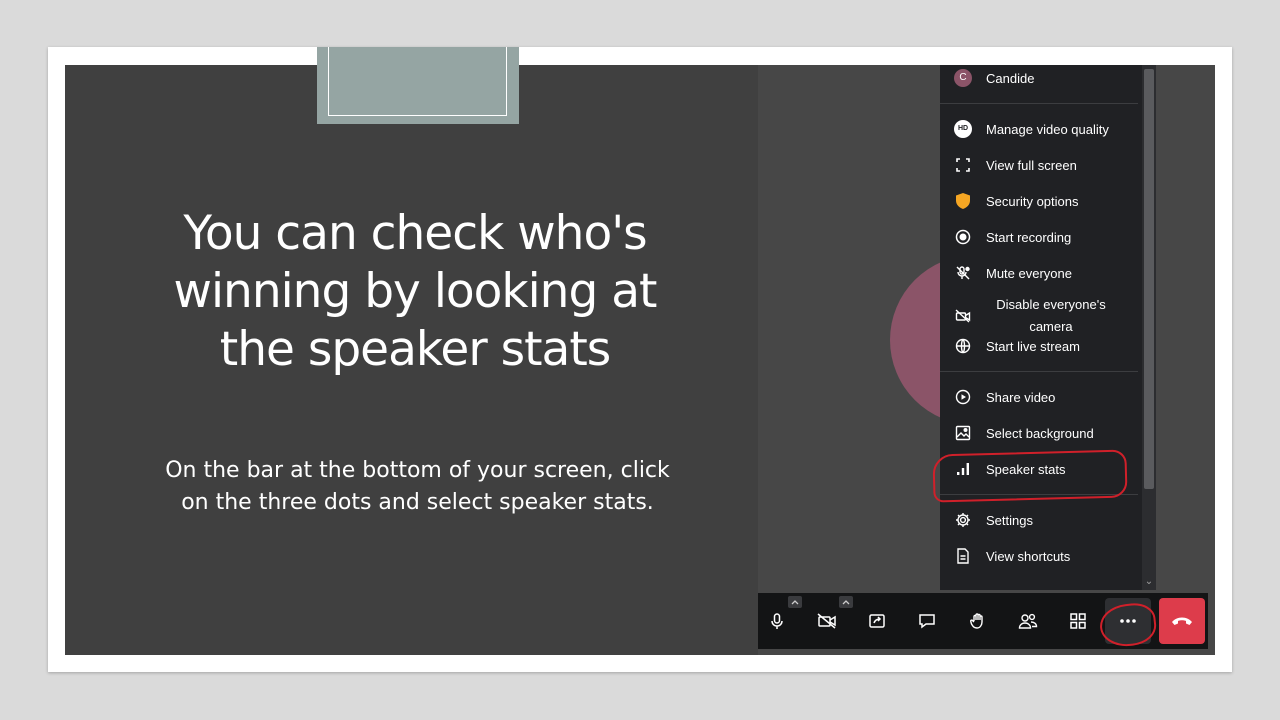 The height and width of the screenshot is (720, 1280). Describe the element at coordinates (963, 237) in the screenshot. I see `record-icon` at that location.